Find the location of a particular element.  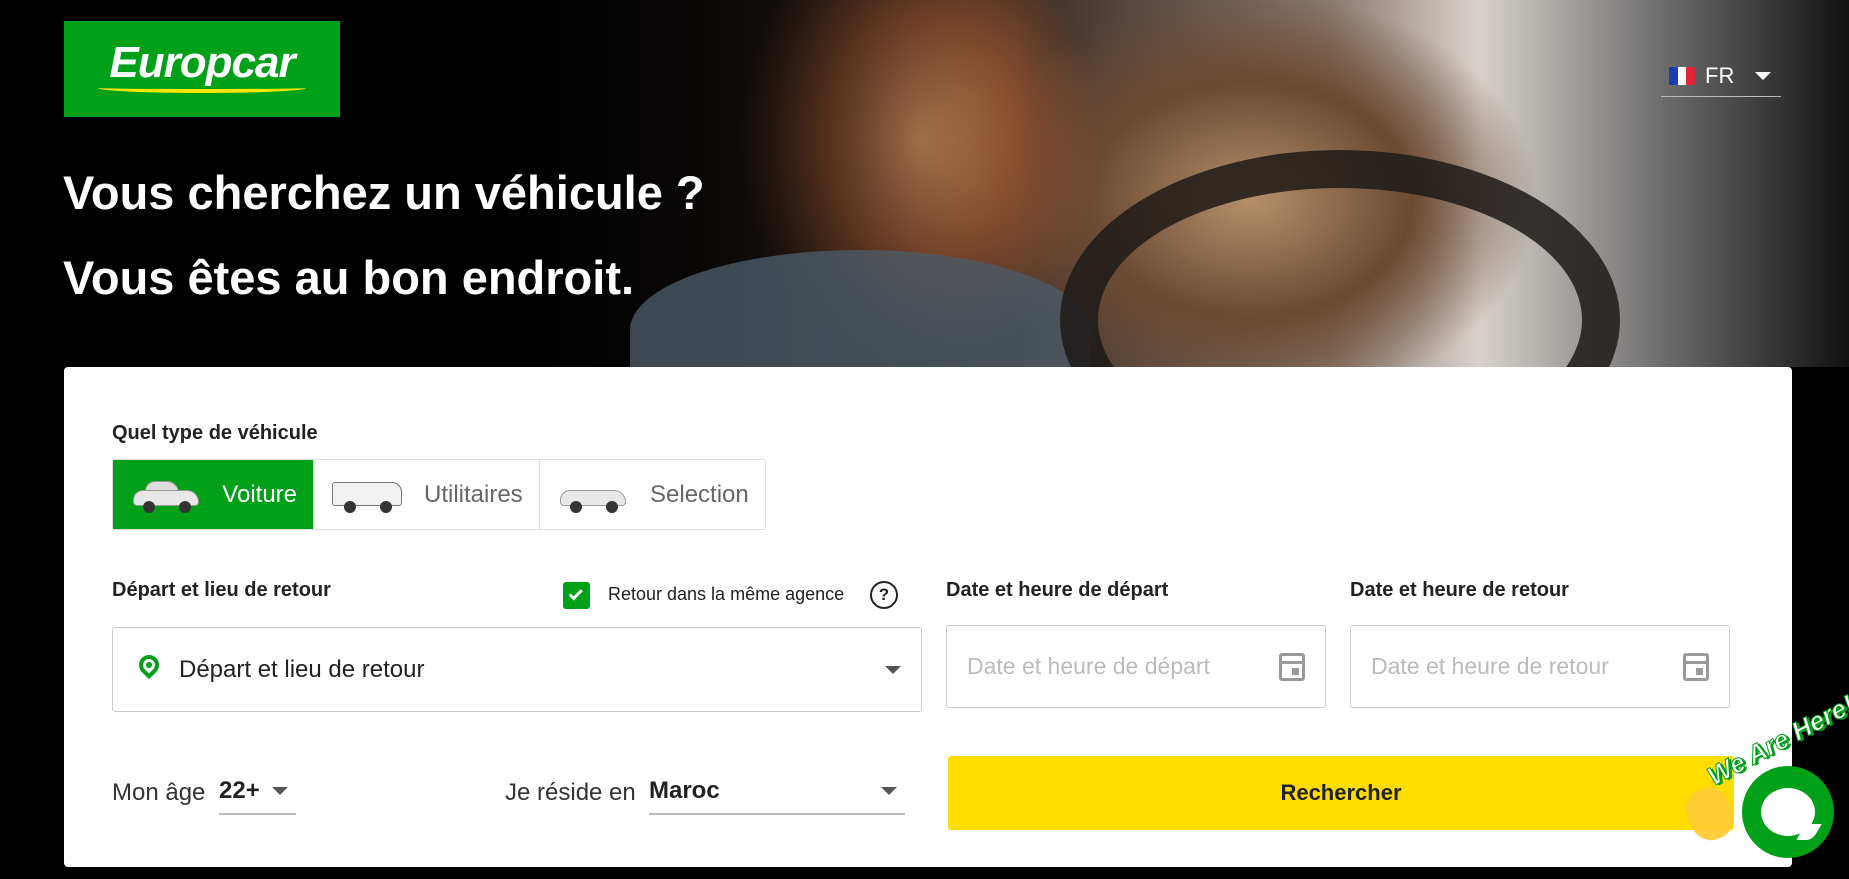

age-select: 22+ is located at coordinates (257, 792).